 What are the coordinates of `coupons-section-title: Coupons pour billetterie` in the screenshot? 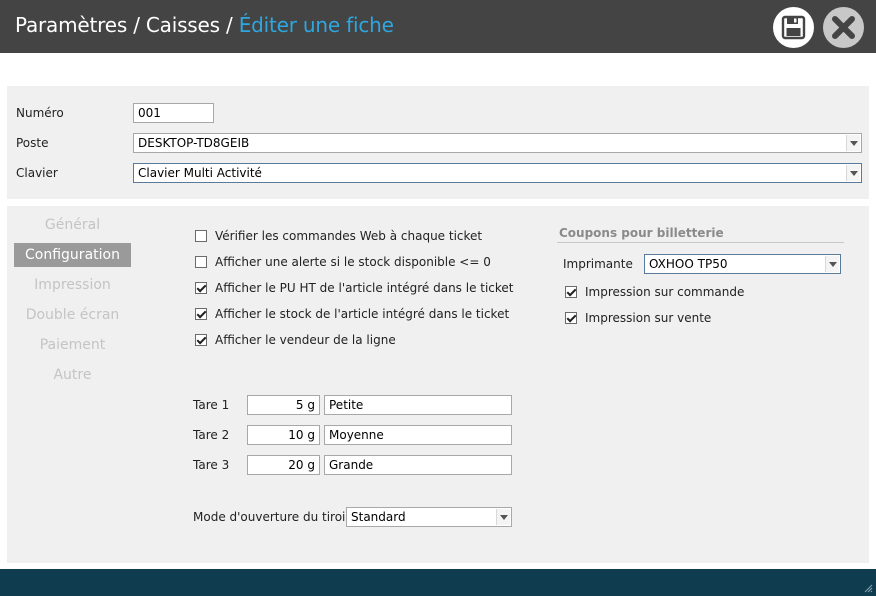 It's located at (641, 233).